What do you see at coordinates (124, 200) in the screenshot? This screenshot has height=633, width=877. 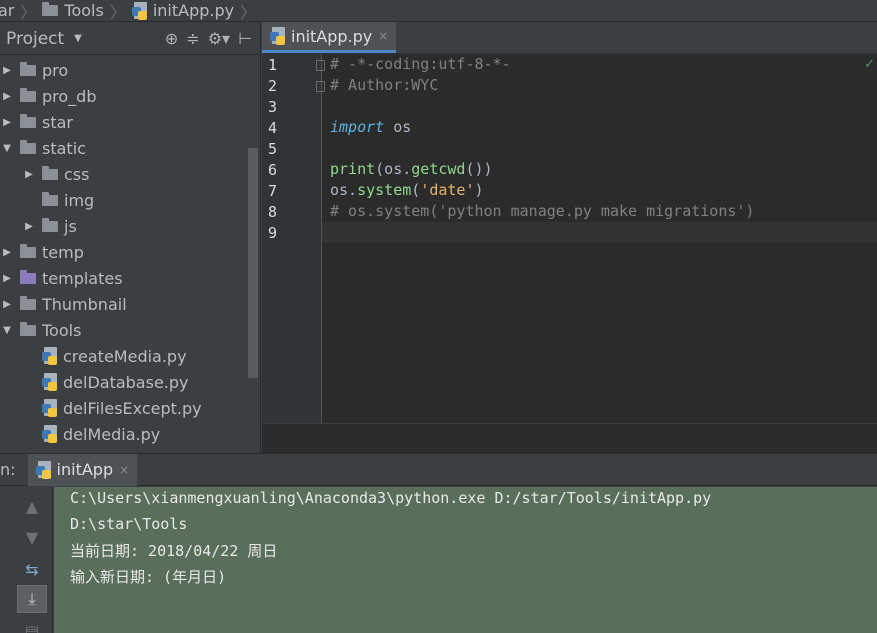 I see `tree-item: img` at bounding box center [124, 200].